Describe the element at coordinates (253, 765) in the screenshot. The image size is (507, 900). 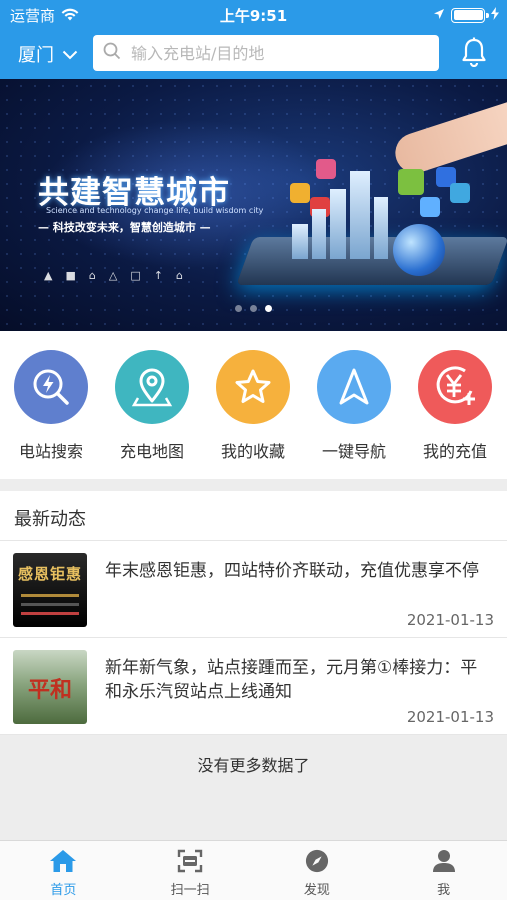
I see `no-more-data-text: 没有更多数据了` at that location.